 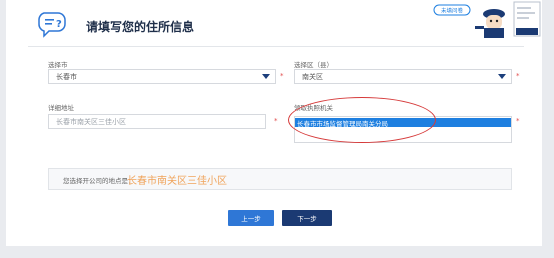 What do you see at coordinates (162, 76) in the screenshot?
I see `city-select: 长春市` at bounding box center [162, 76].